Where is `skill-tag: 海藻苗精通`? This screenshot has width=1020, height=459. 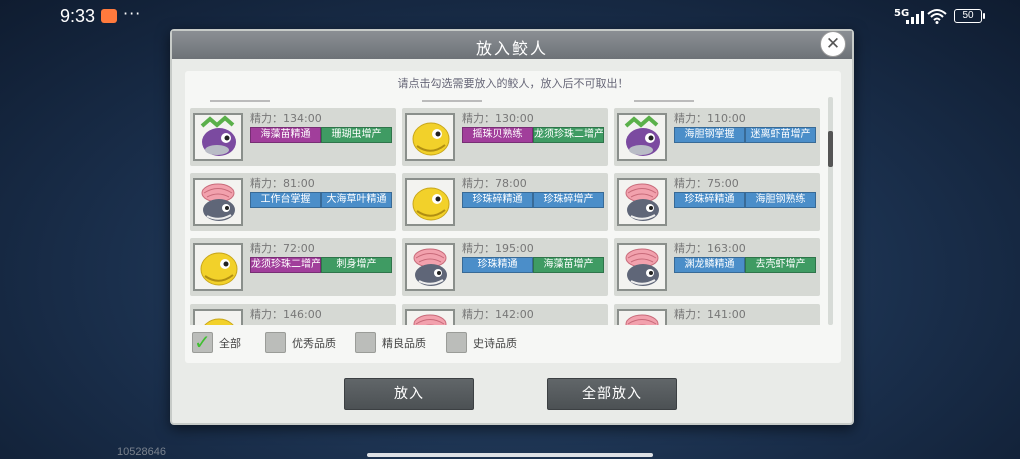
skill-tag: 海藻苗精通 is located at coordinates (285, 135).